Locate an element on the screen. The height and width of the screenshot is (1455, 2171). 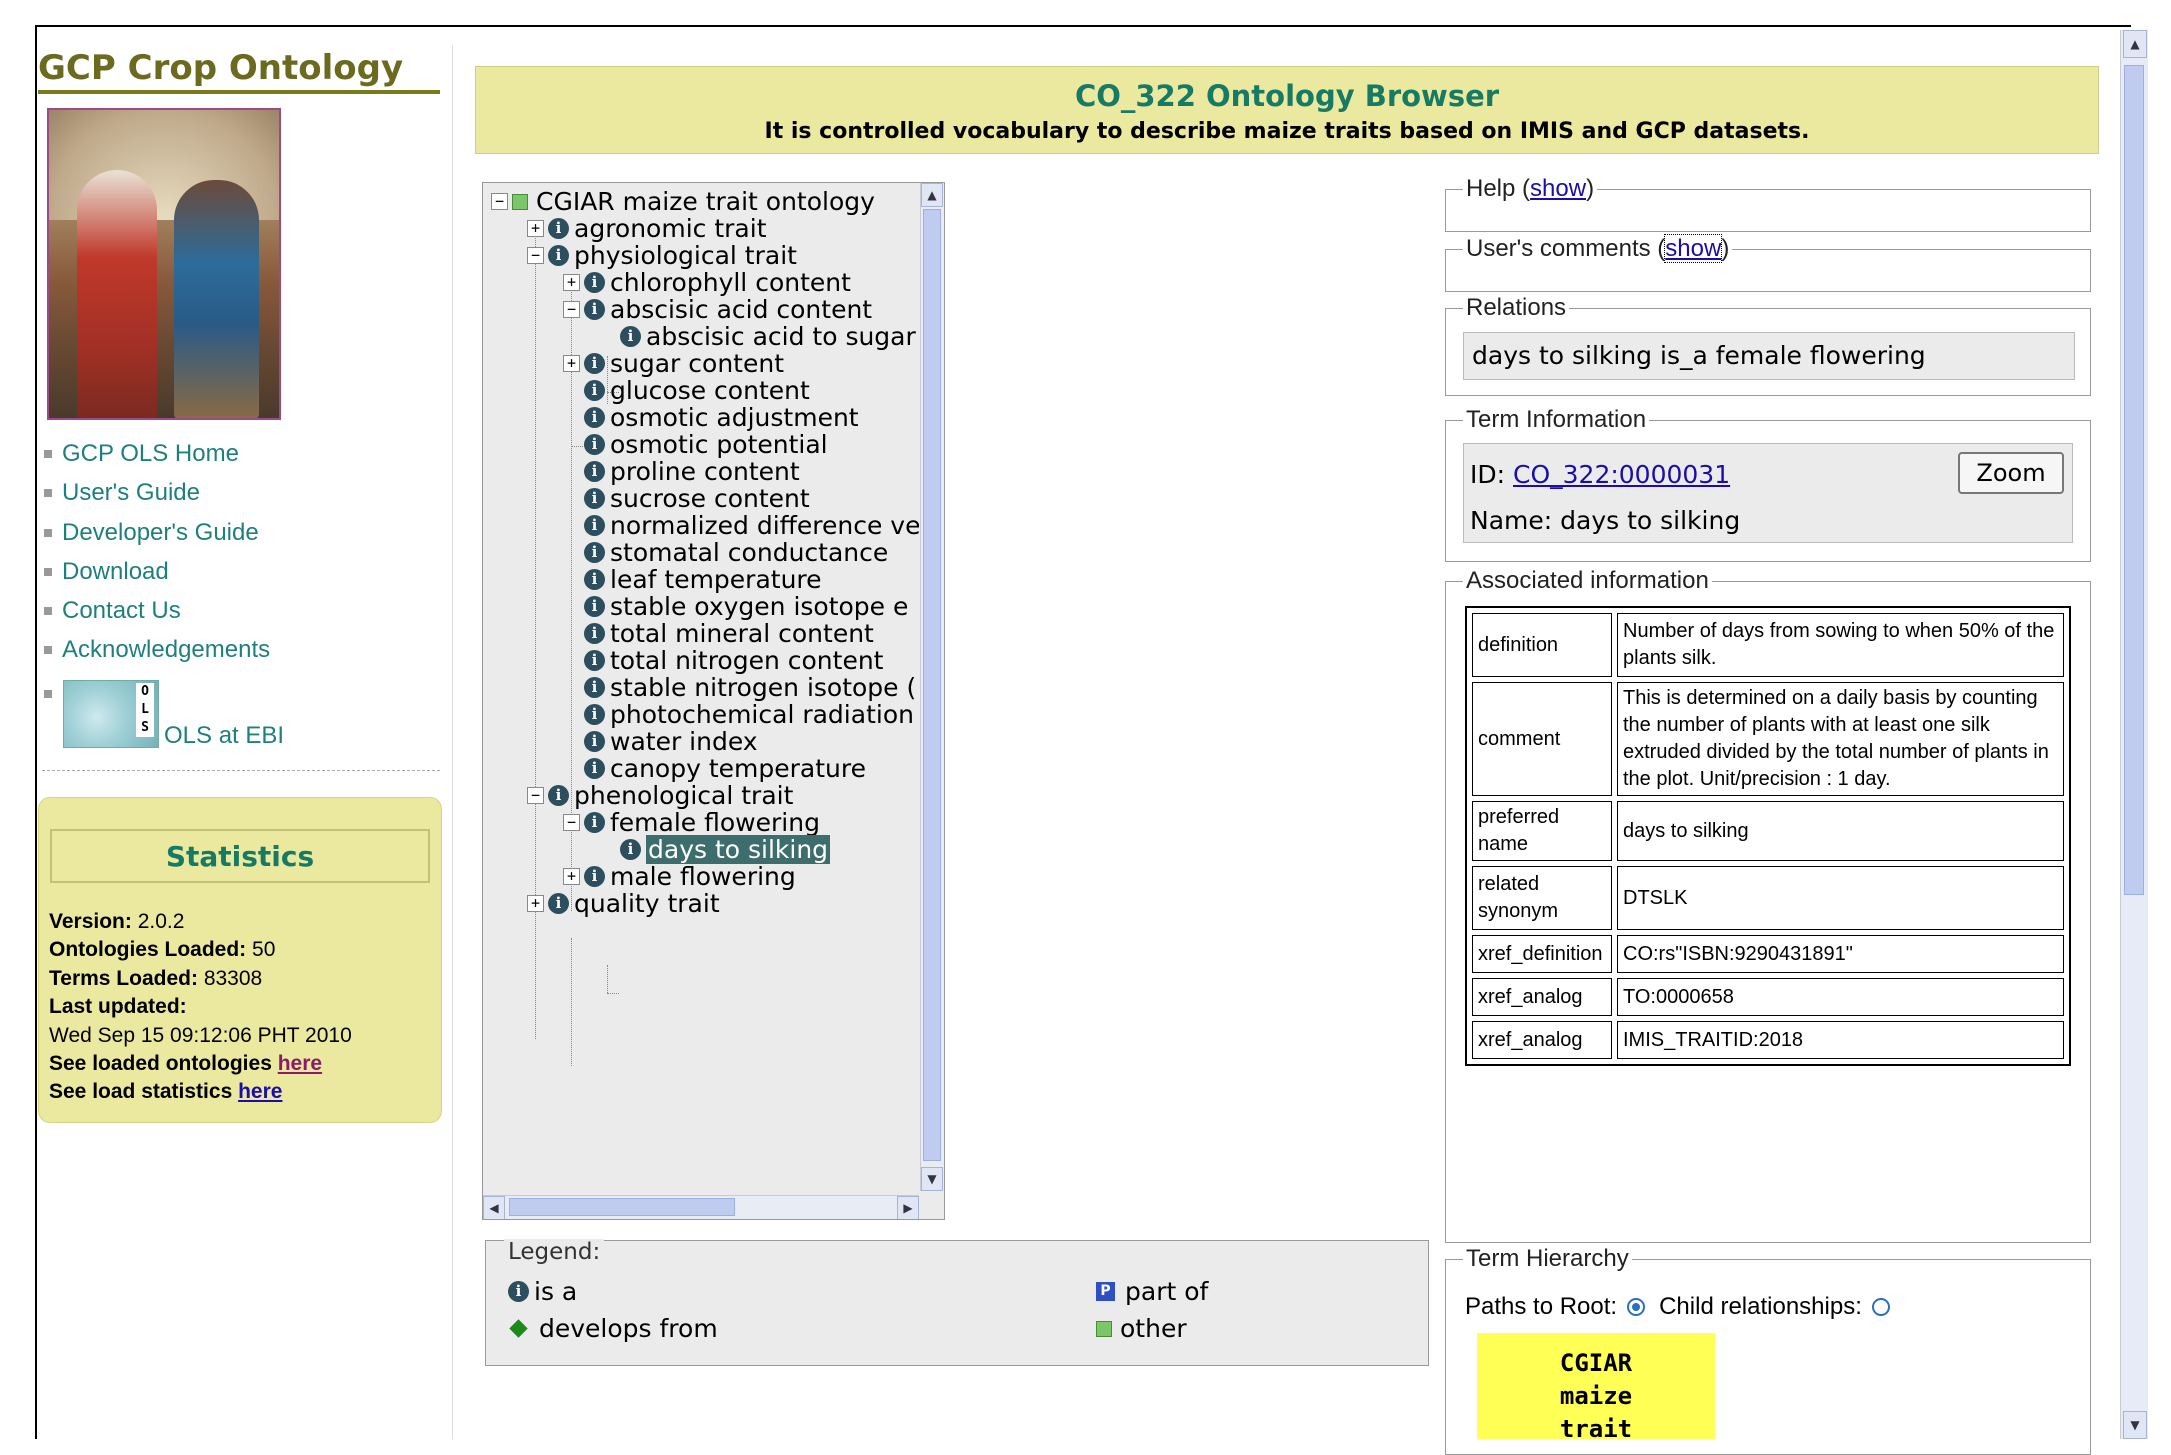
nav-gcp-ols-home: GCP OLS Home is located at coordinates (156, 459).